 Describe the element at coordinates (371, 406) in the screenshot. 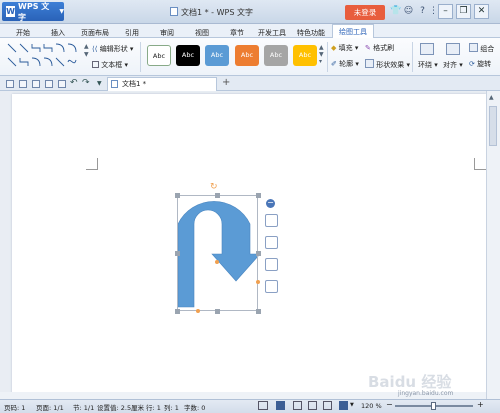

I see `zoom-level: 120 %` at that location.